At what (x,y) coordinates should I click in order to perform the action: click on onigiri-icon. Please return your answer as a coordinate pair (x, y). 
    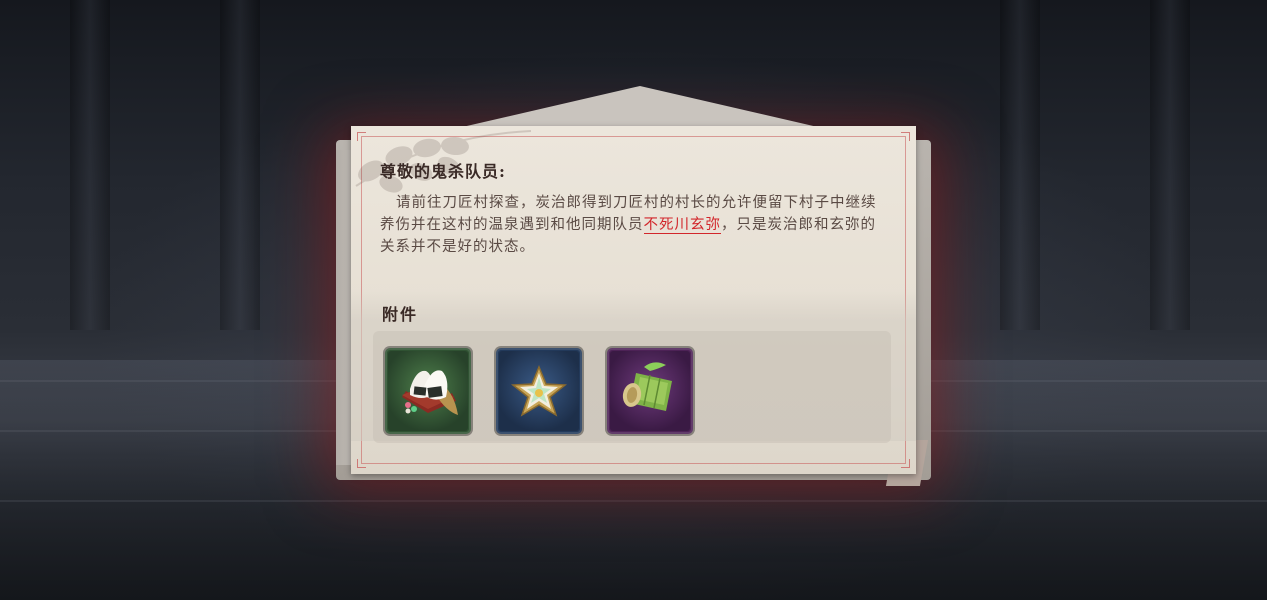
    Looking at the image, I should click on (430, 392).